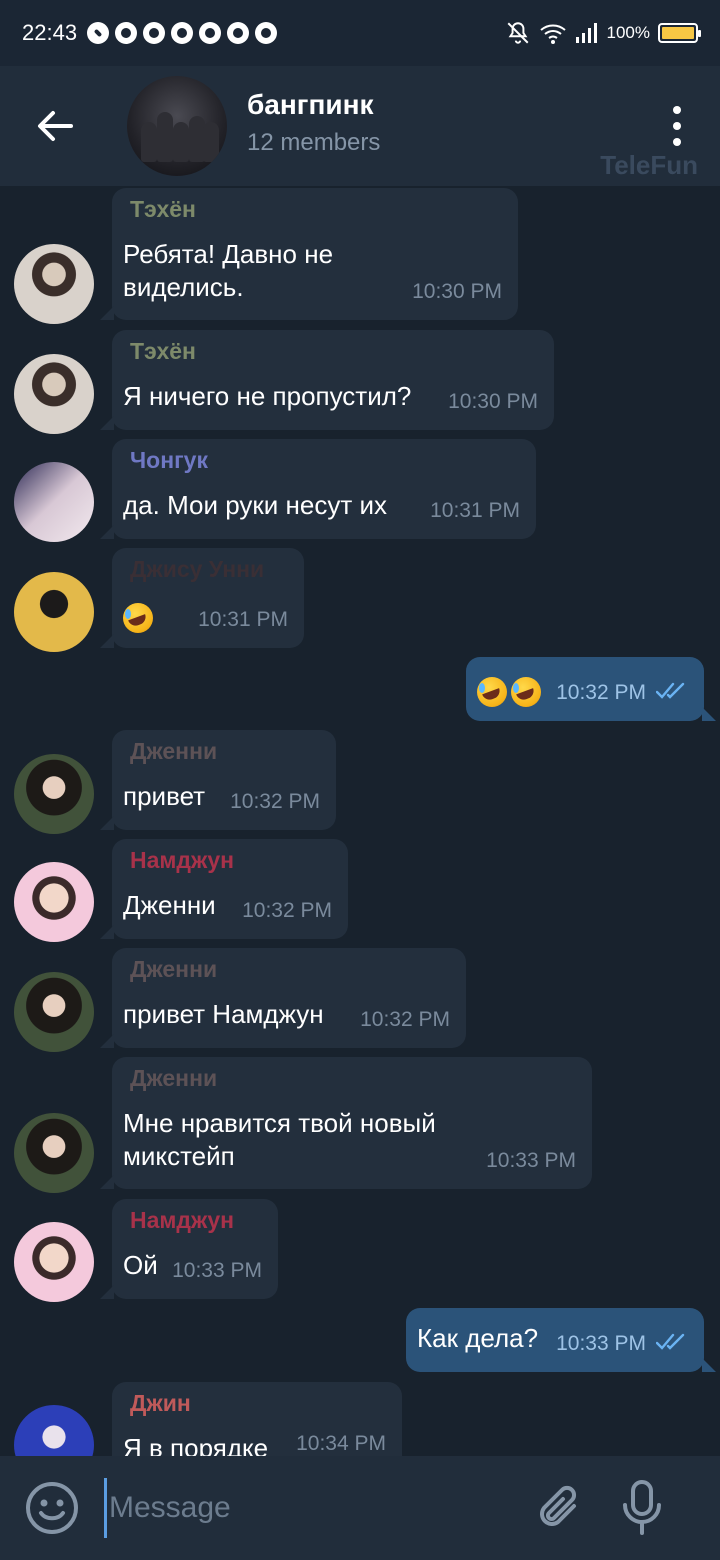 This screenshot has width=720, height=1560. Describe the element at coordinates (189, 1249) in the screenshot. I see `incoming-message: Намджун Ой 10:33 PM` at that location.